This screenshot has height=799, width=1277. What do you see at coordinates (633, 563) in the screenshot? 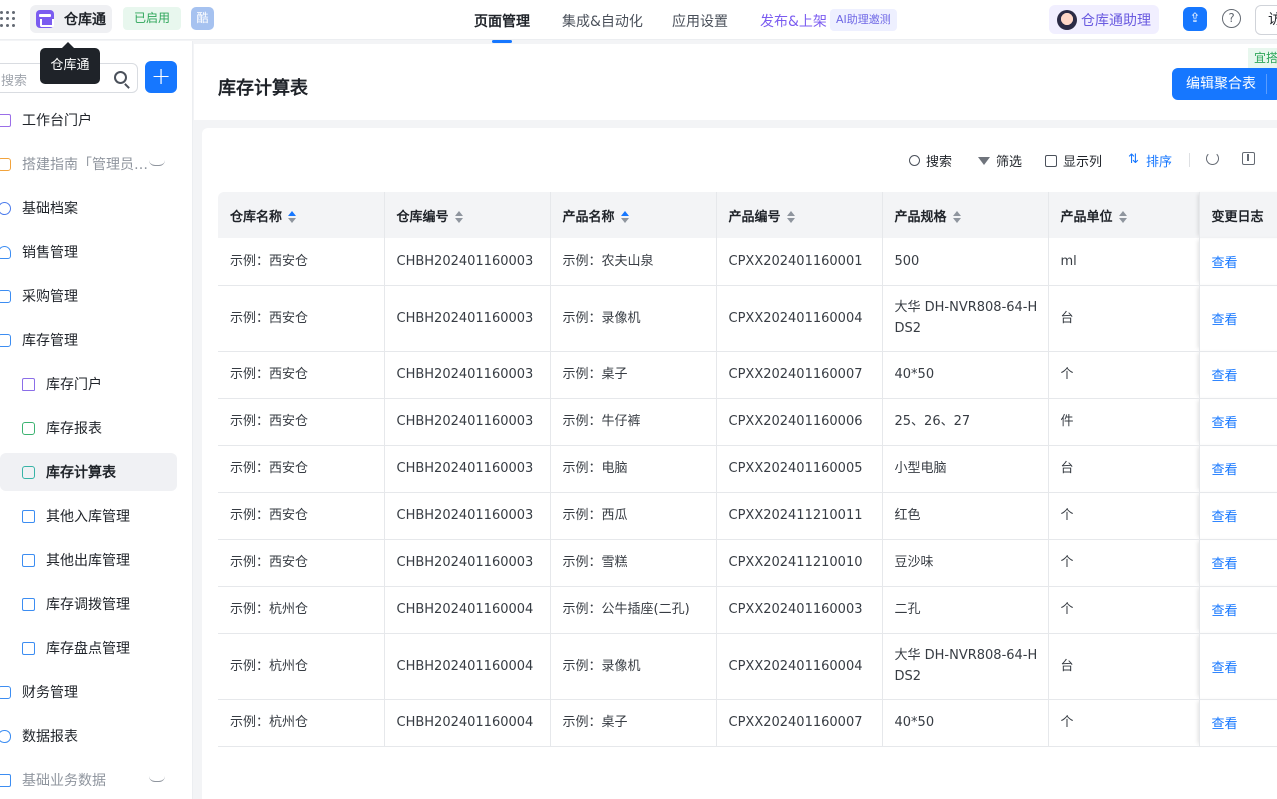
I see `cell-product-name: 示例：雪糕` at bounding box center [633, 563].